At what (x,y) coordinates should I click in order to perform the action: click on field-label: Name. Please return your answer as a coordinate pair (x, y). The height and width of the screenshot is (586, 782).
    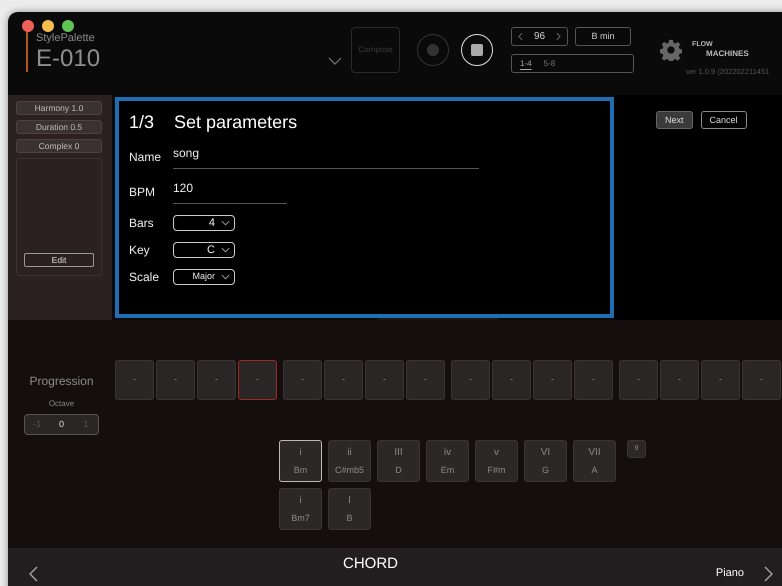
    Looking at the image, I should click on (145, 157).